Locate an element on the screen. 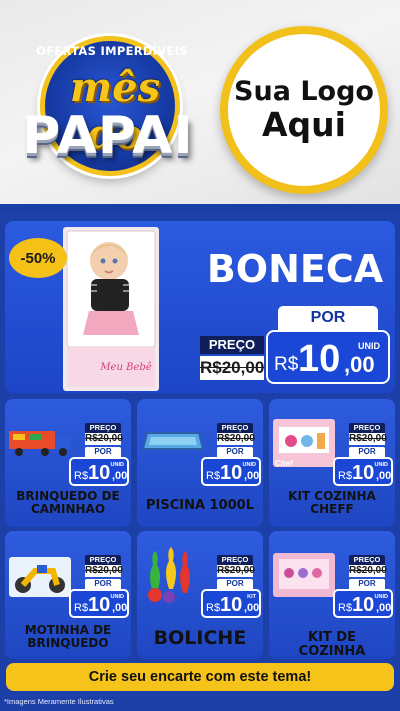 This screenshot has height=711, width=400. hero-unit: UNID is located at coordinates (369, 346).